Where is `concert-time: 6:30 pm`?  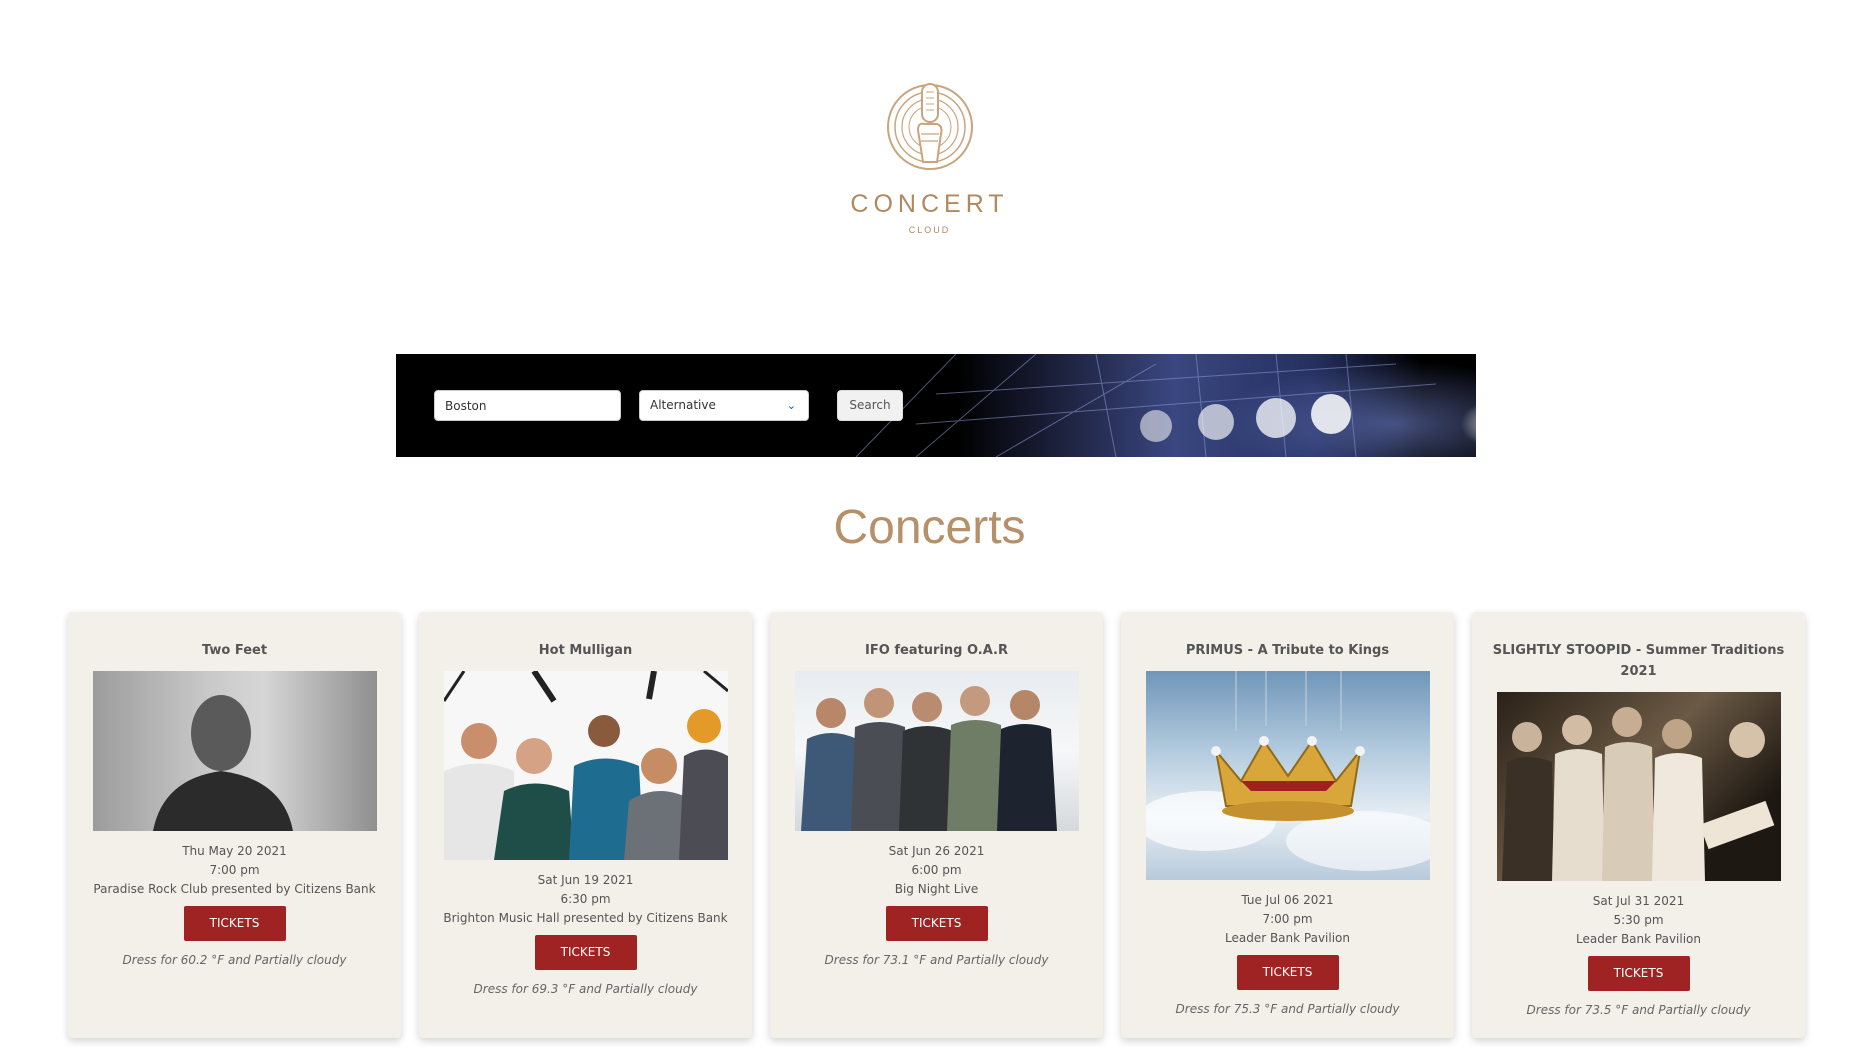
concert-time: 6:30 pm is located at coordinates (585, 899).